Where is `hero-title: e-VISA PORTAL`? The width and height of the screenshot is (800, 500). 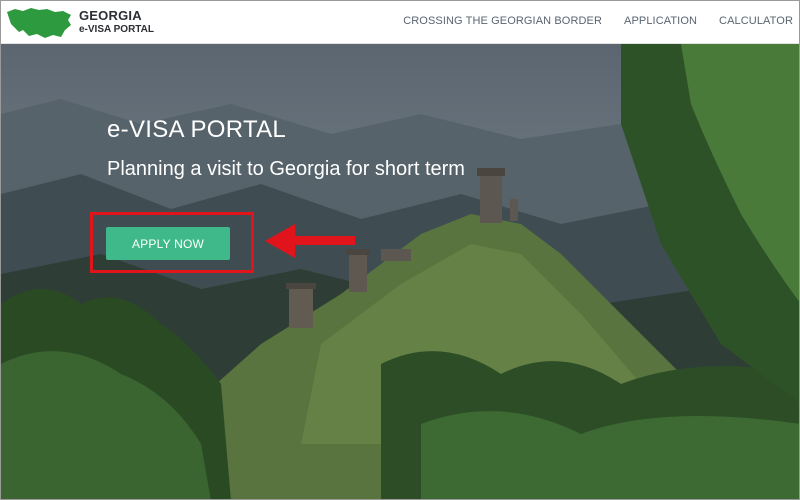 hero-title: e-VISA PORTAL is located at coordinates (197, 129).